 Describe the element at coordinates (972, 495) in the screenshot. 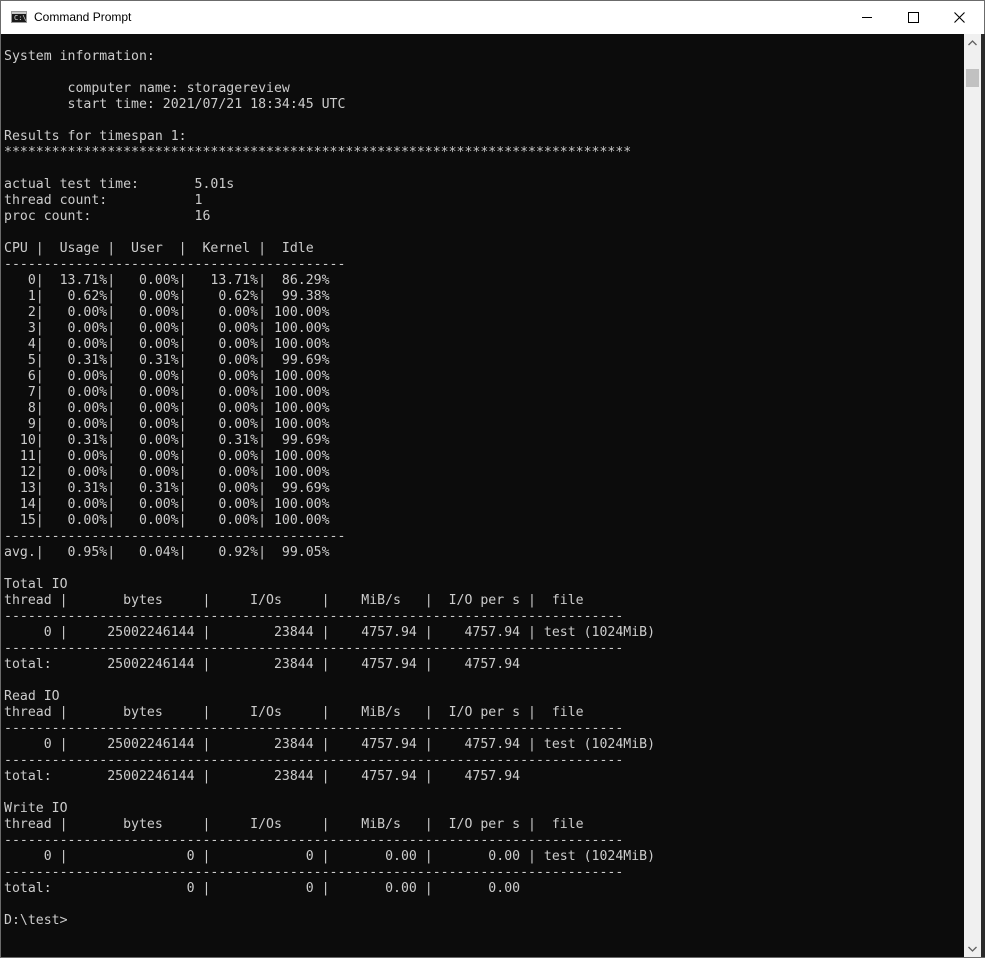

I see `vertical-scrollbar` at that location.